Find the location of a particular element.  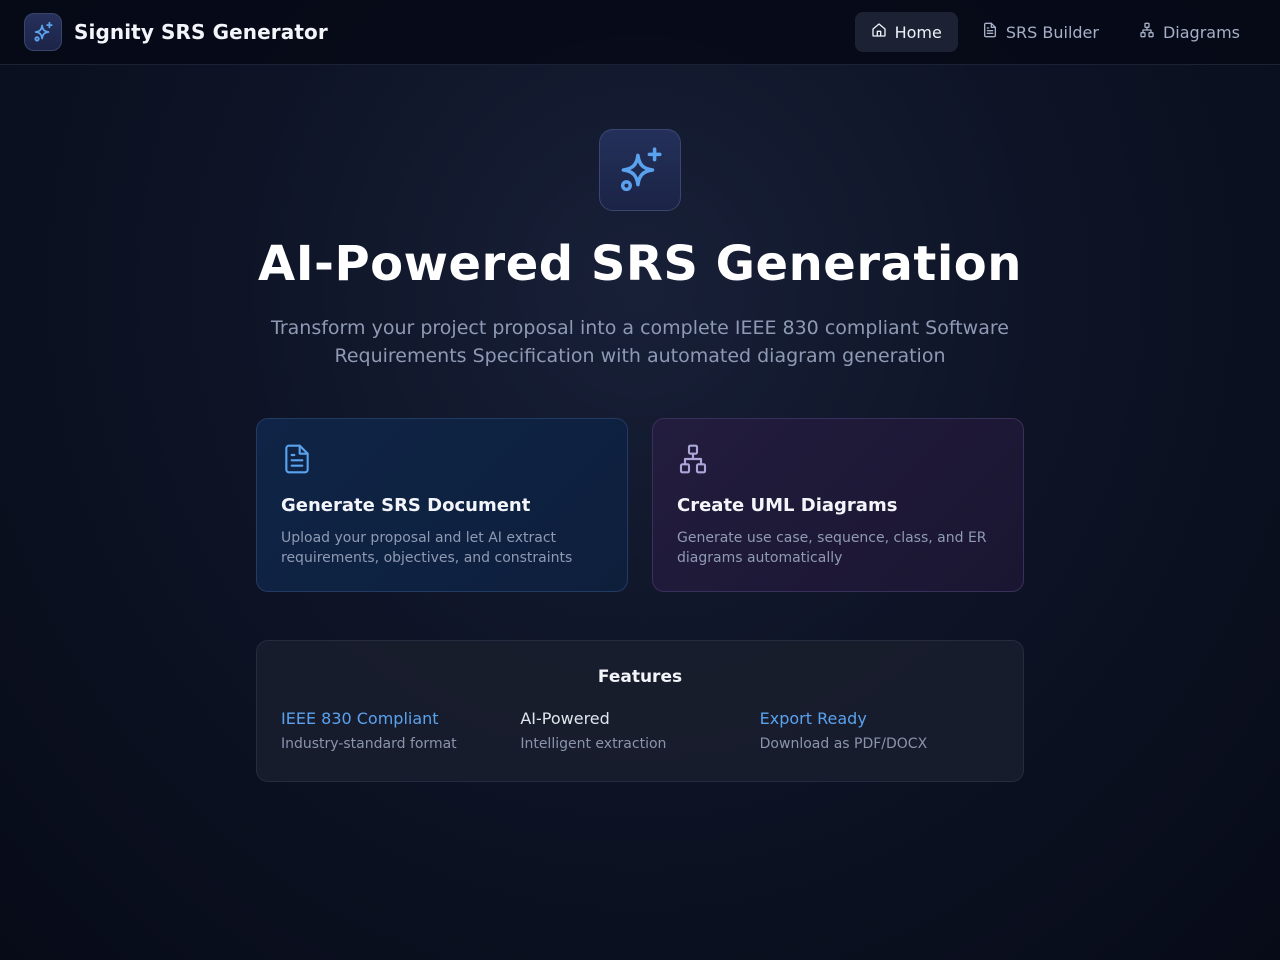

feature-description: Industry-standard format is located at coordinates (369, 744).